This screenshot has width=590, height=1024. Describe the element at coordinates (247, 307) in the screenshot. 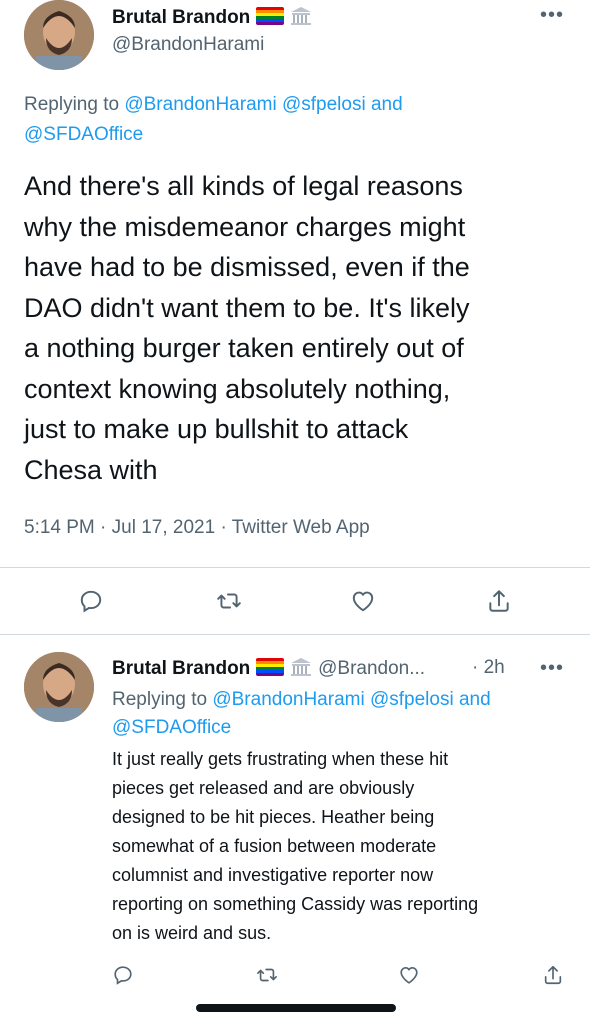

I see `tweet-text-line: DAO didn't want them to be. It's likely` at that location.